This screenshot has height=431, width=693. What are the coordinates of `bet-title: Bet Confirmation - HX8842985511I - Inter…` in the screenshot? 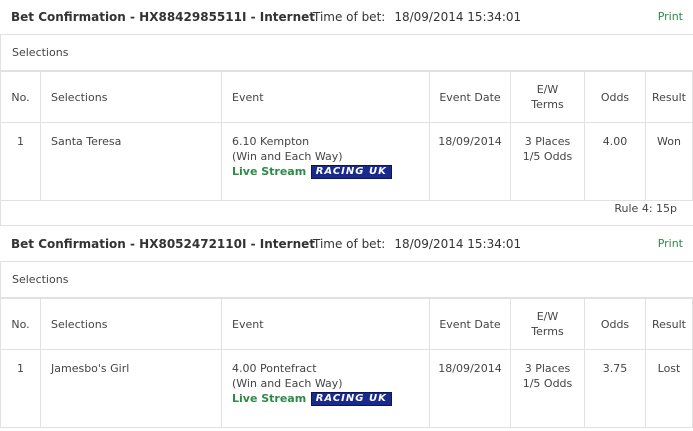 It's located at (163, 17).